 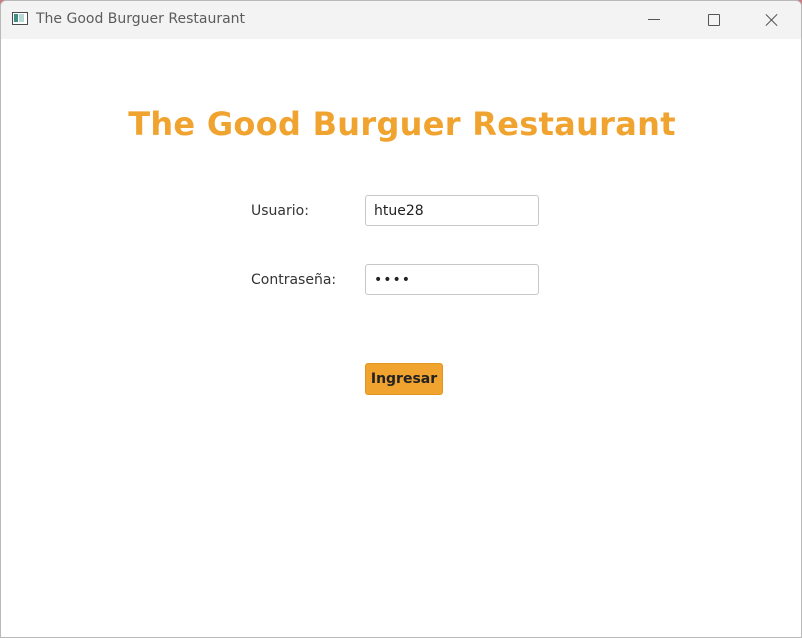 I want to click on close-button, so click(x=772, y=20).